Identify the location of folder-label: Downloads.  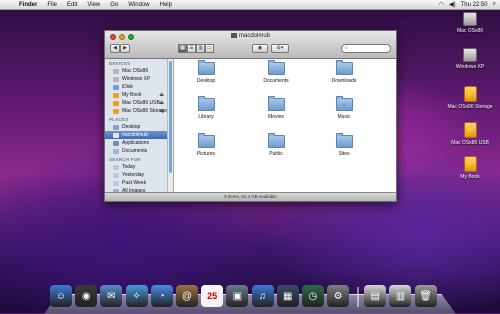
(344, 81).